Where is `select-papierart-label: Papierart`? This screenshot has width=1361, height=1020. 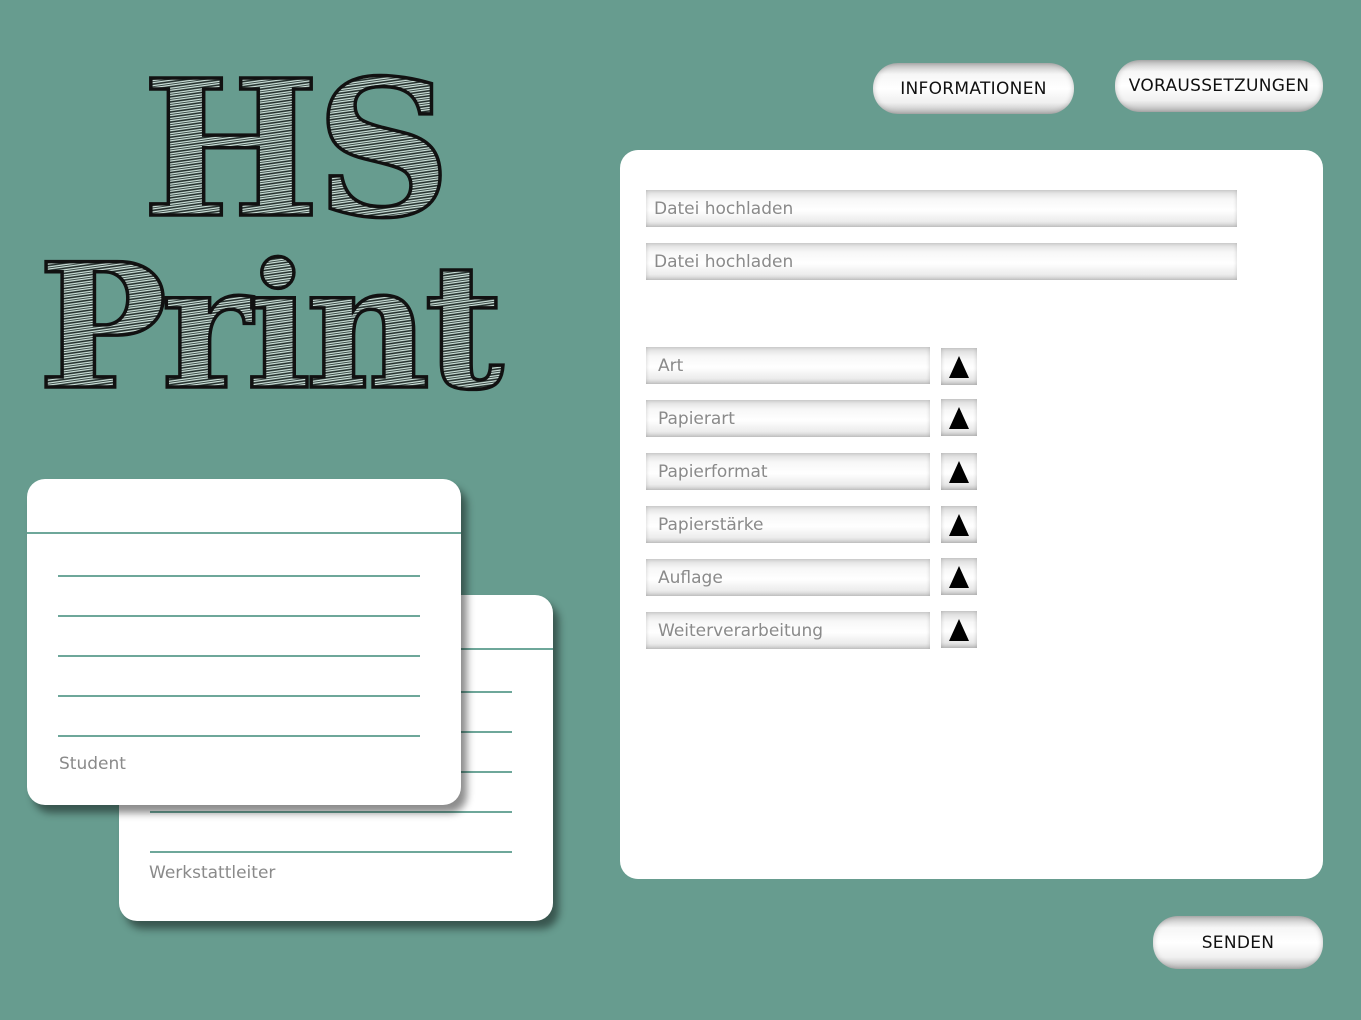 select-papierart-label: Papierart is located at coordinates (696, 418).